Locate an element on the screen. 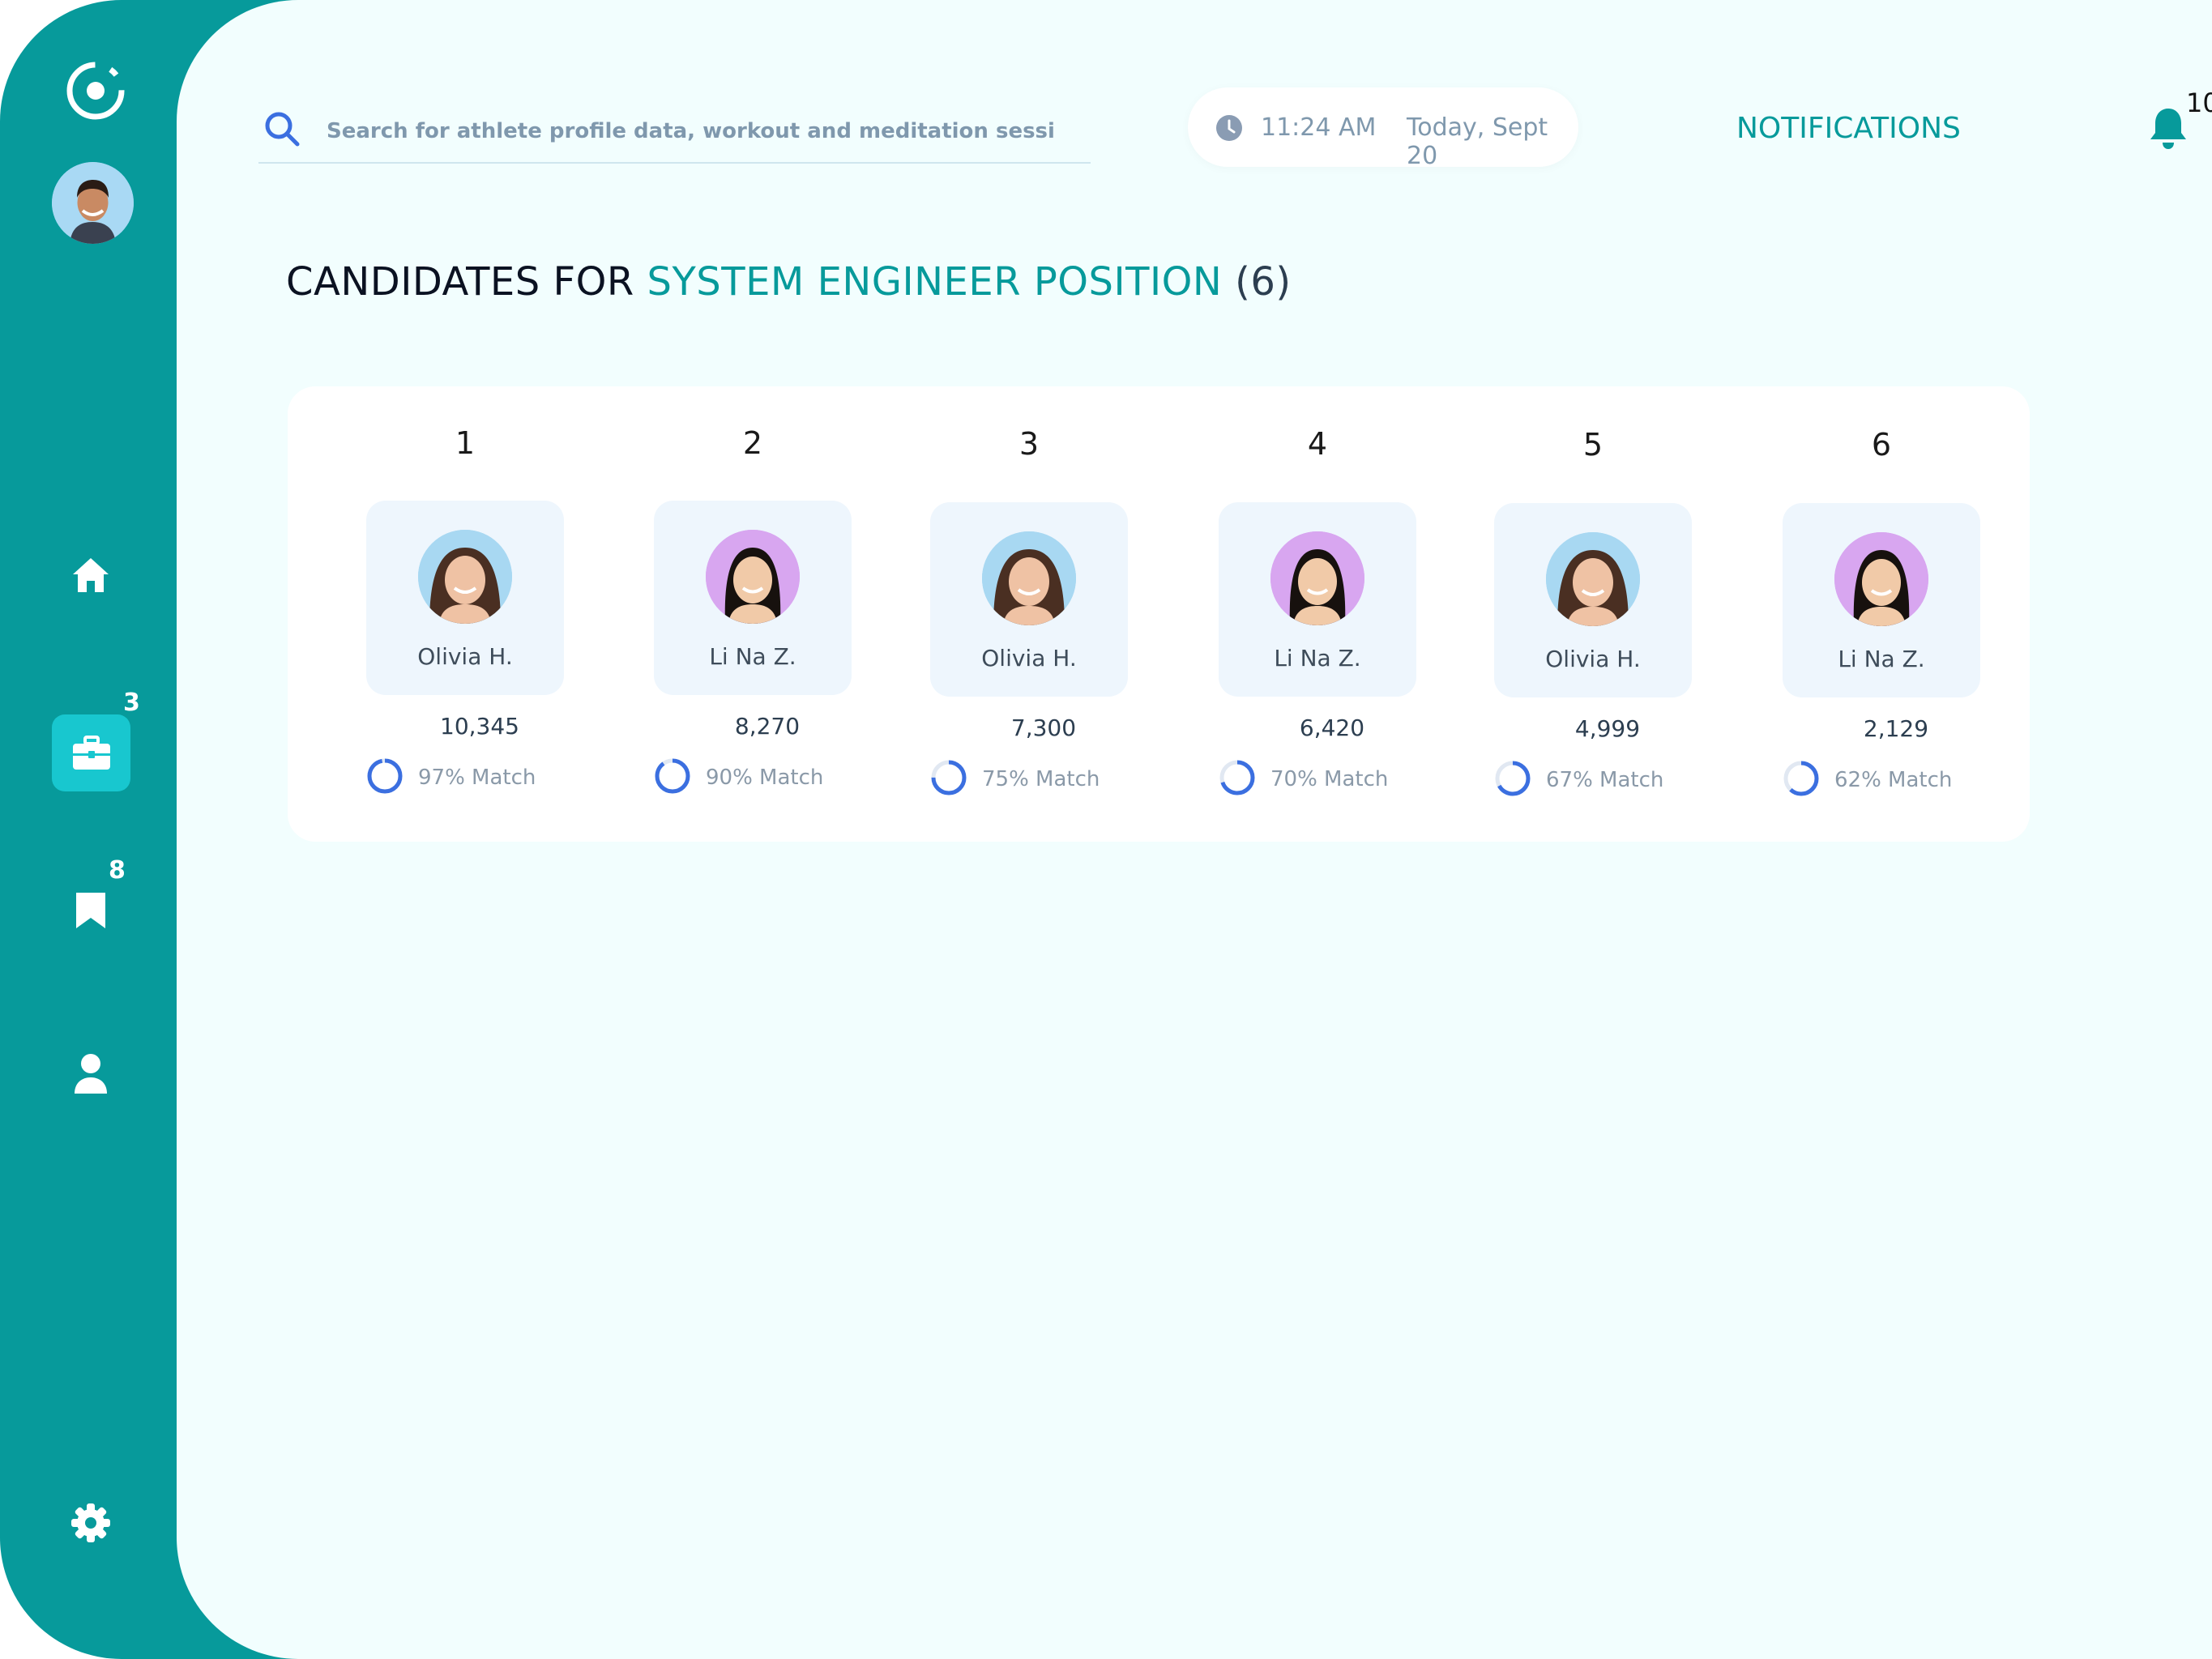  bookmarks-badge: 8 is located at coordinates (117, 870).